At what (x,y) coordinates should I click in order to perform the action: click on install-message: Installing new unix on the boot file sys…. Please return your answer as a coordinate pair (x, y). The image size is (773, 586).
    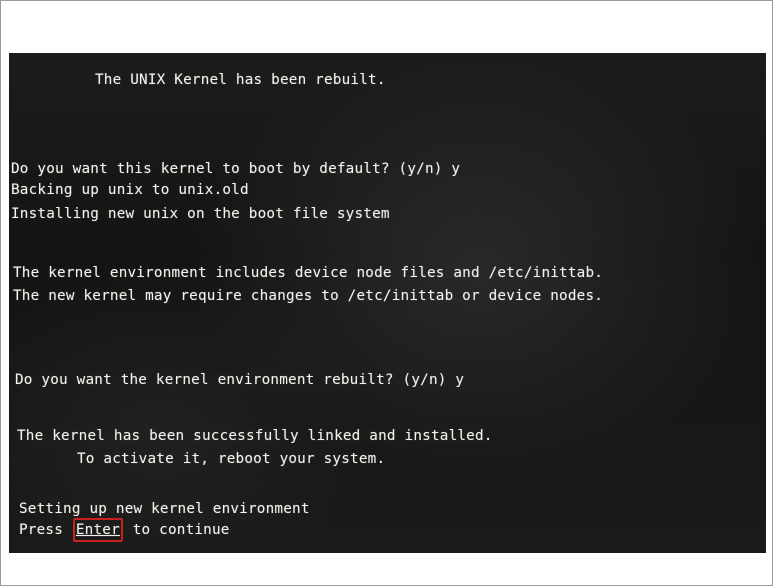
    Looking at the image, I should click on (200, 214).